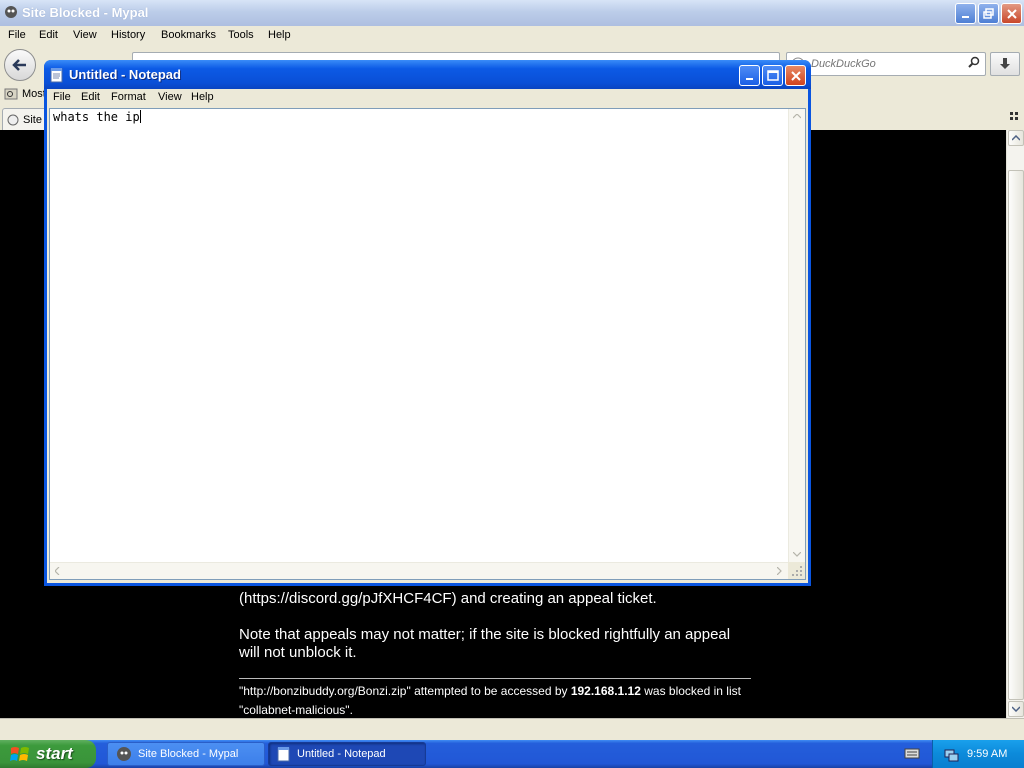 Image resolution: width=1024 pixels, height=768 pixels. I want to click on browser-restore-button, so click(988, 13).